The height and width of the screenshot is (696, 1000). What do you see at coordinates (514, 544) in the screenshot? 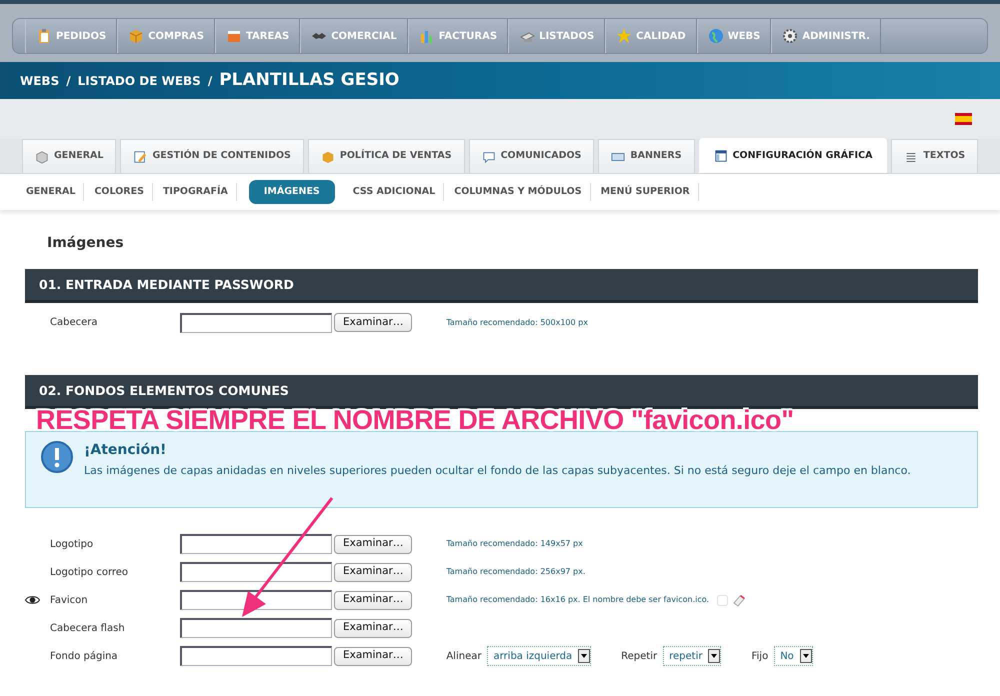
I see `size-hint: Tamaño recomendado: 149x57 px` at bounding box center [514, 544].